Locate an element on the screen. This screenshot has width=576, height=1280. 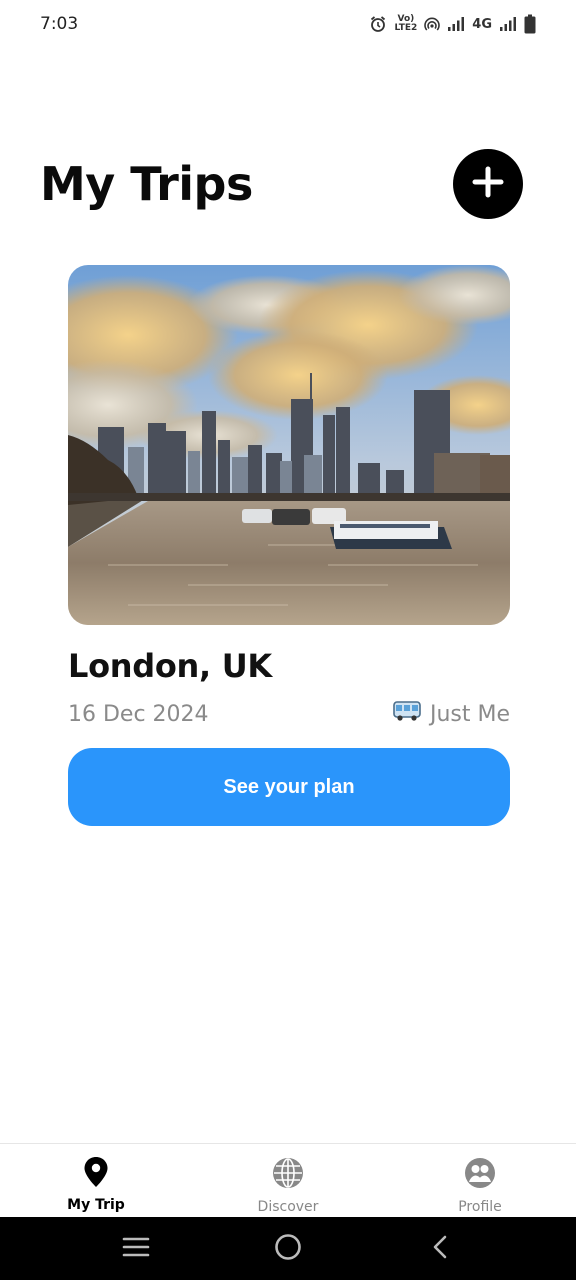
nav-label: Discover is located at coordinates (288, 1207).